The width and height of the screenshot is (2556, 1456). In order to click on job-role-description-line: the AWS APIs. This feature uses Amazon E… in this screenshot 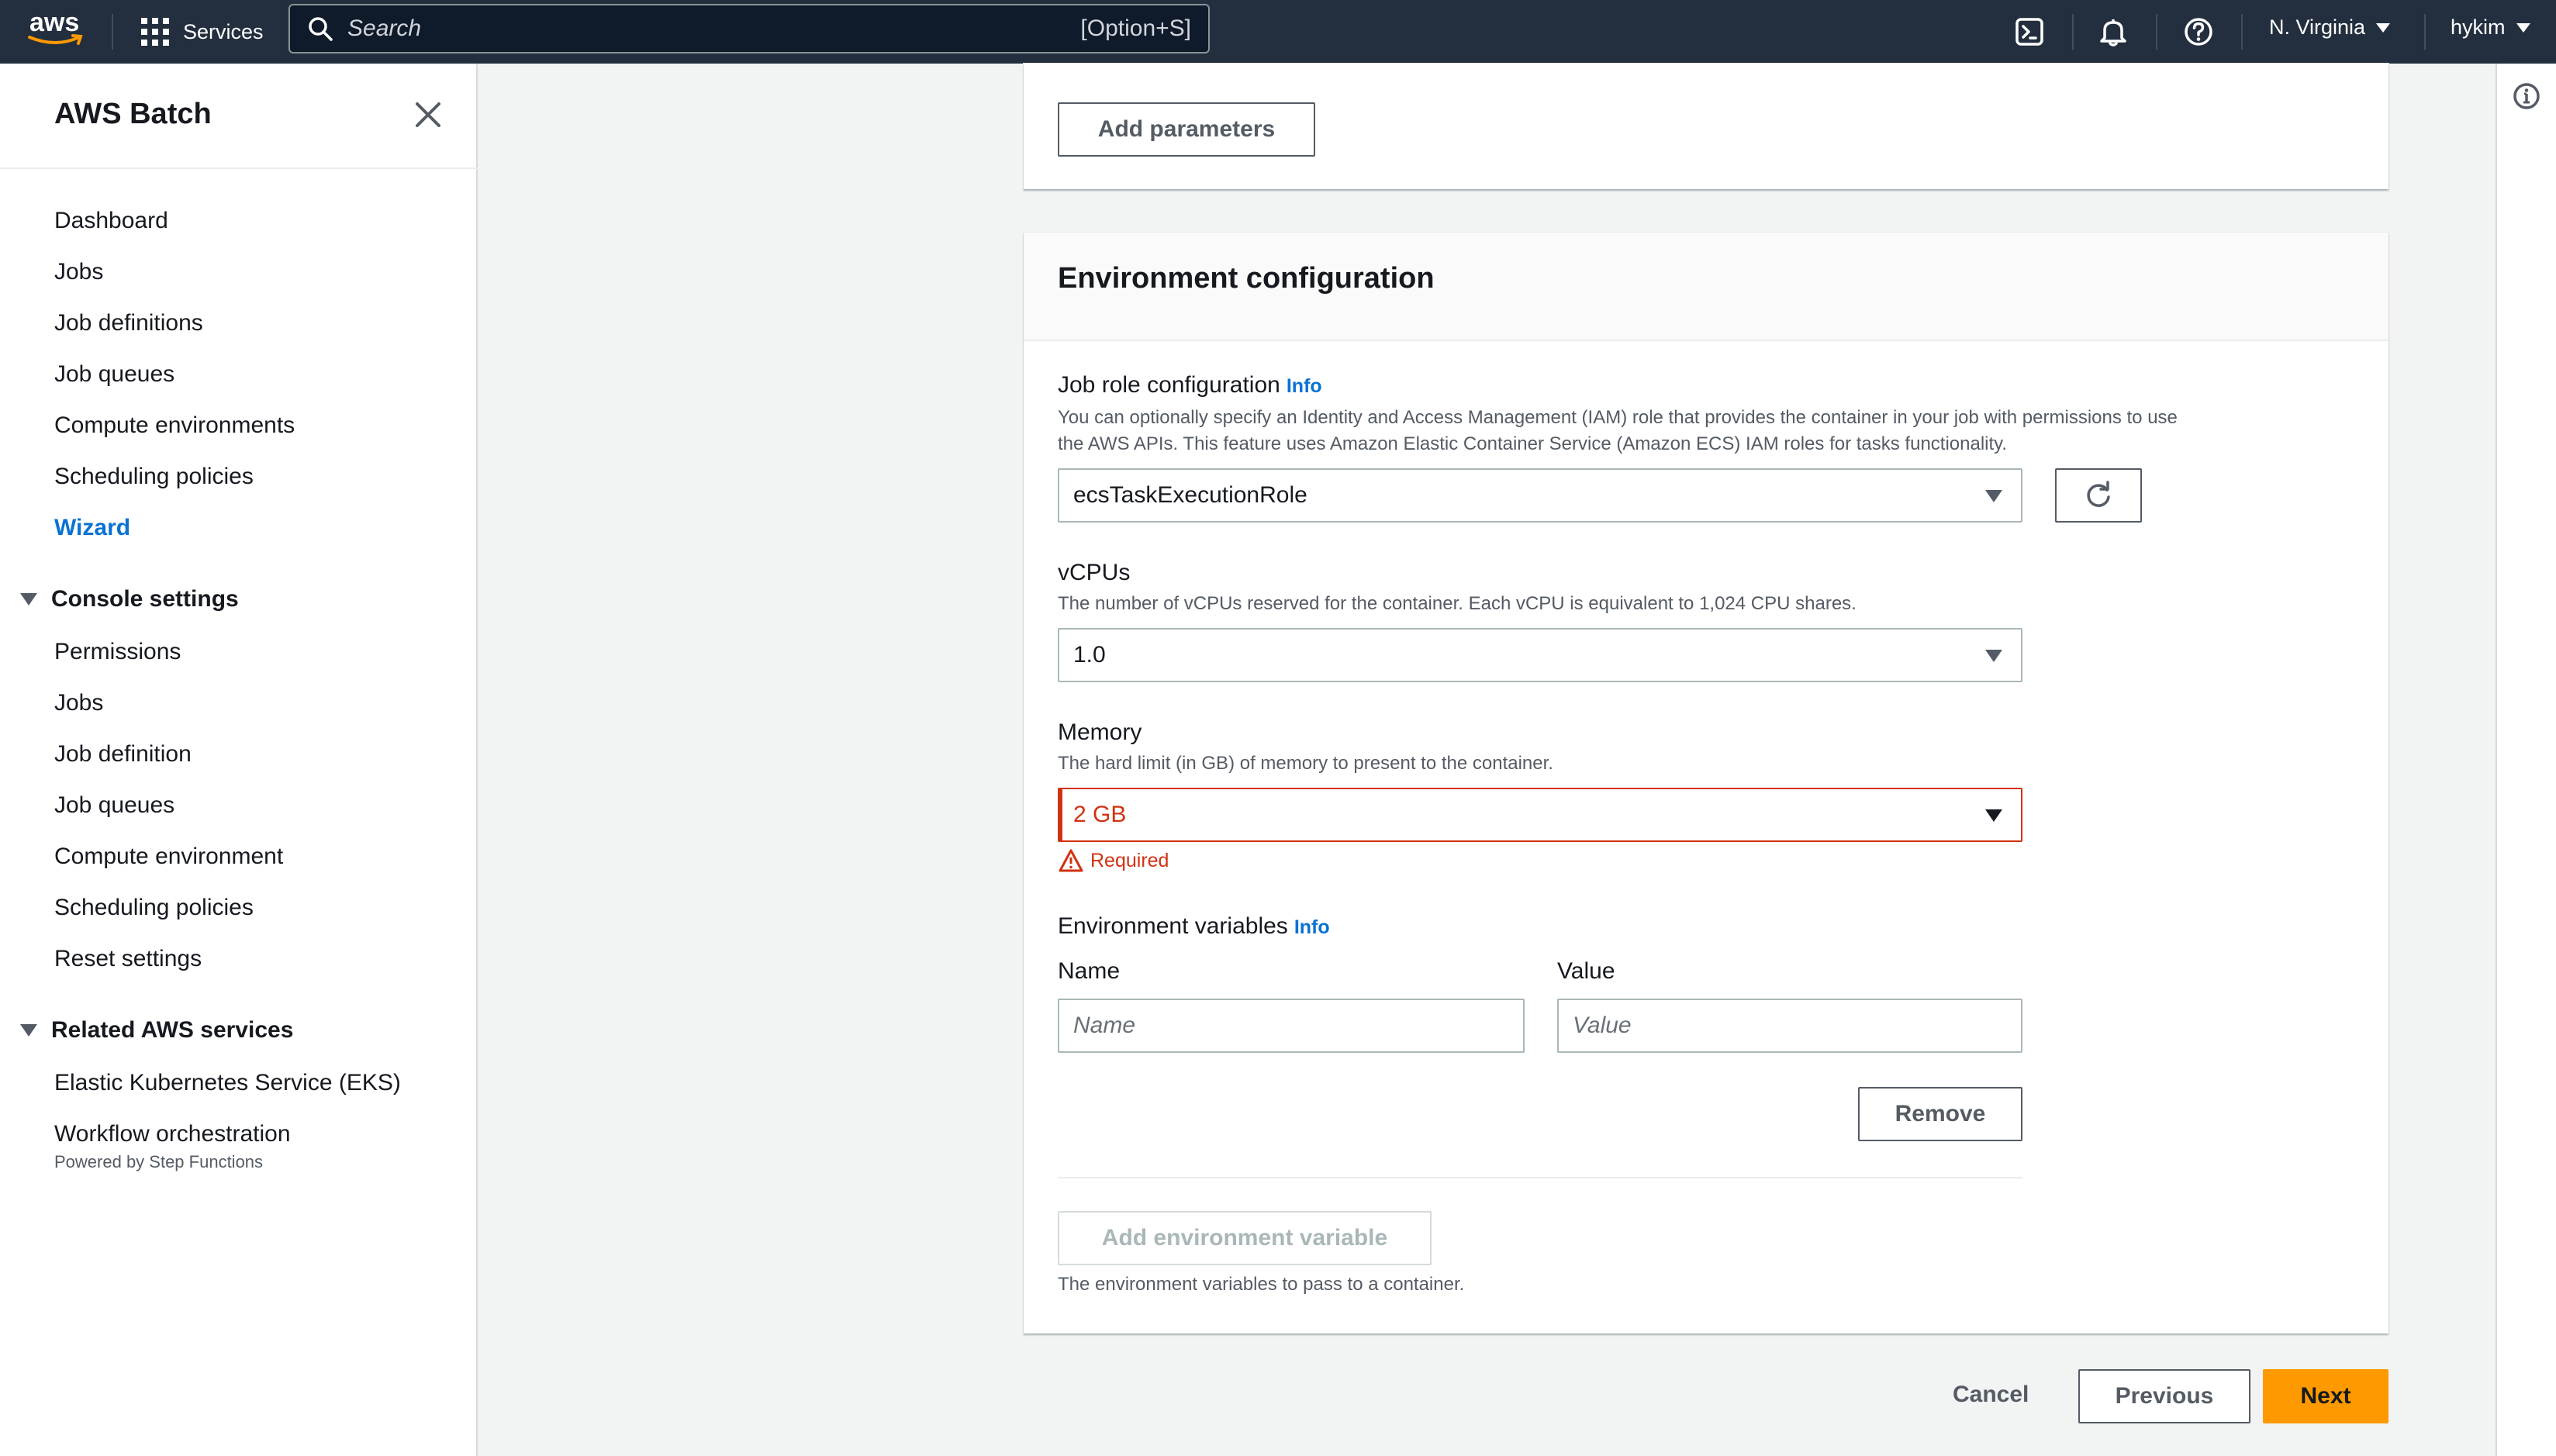, I will do `click(1533, 444)`.